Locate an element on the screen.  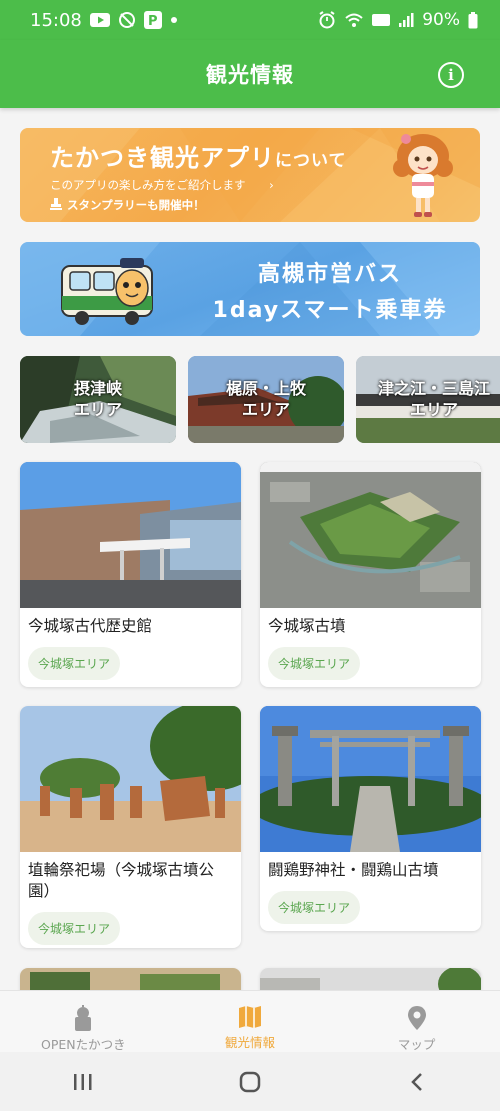
area-carousel: 摂津峡 エリア 梶原・上牧 エリア 津之江・三島江 エリア is located at coordinates (260, 400).